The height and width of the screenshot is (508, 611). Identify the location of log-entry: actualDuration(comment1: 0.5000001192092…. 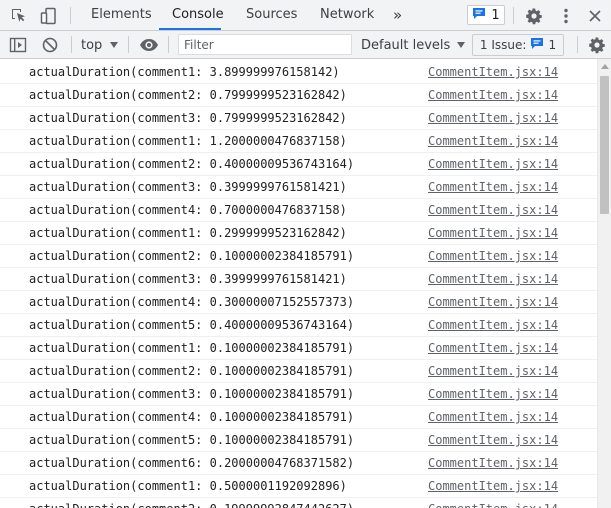
(298, 486).